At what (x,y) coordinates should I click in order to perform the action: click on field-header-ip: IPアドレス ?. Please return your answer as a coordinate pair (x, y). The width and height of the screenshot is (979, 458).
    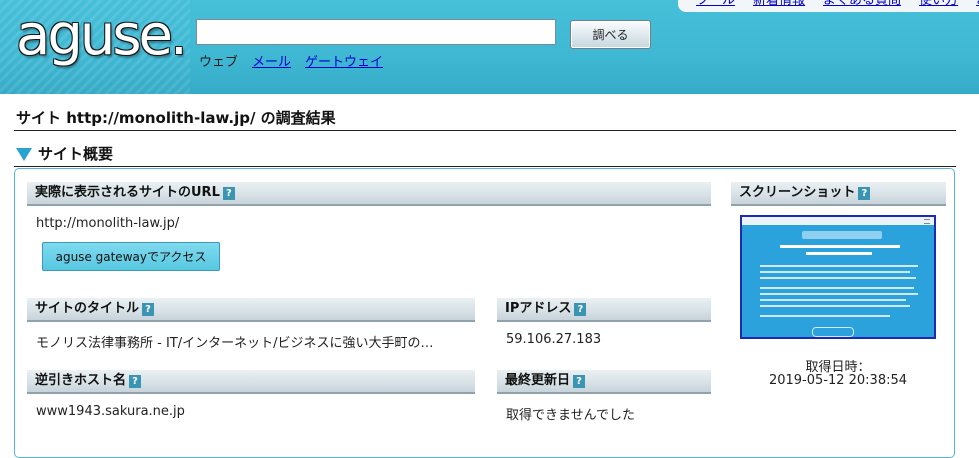
    Looking at the image, I should click on (604, 310).